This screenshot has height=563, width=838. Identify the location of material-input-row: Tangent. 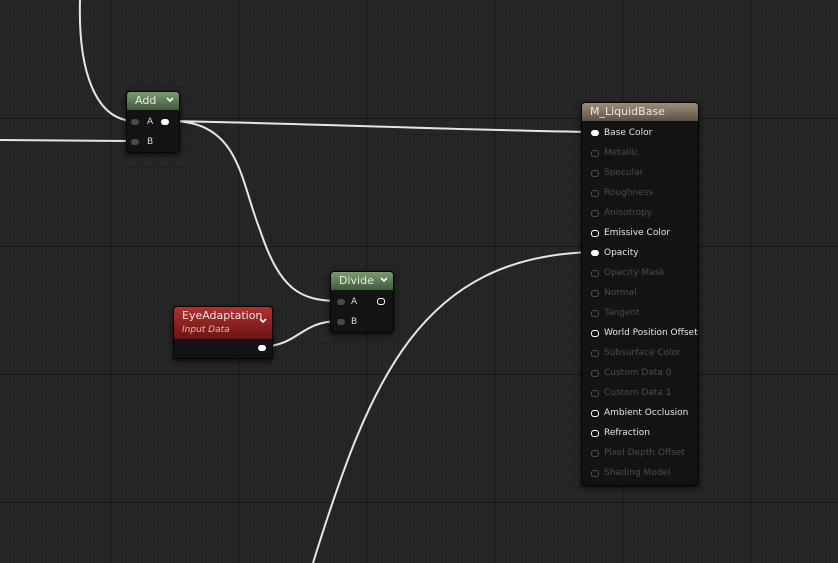
(640, 313).